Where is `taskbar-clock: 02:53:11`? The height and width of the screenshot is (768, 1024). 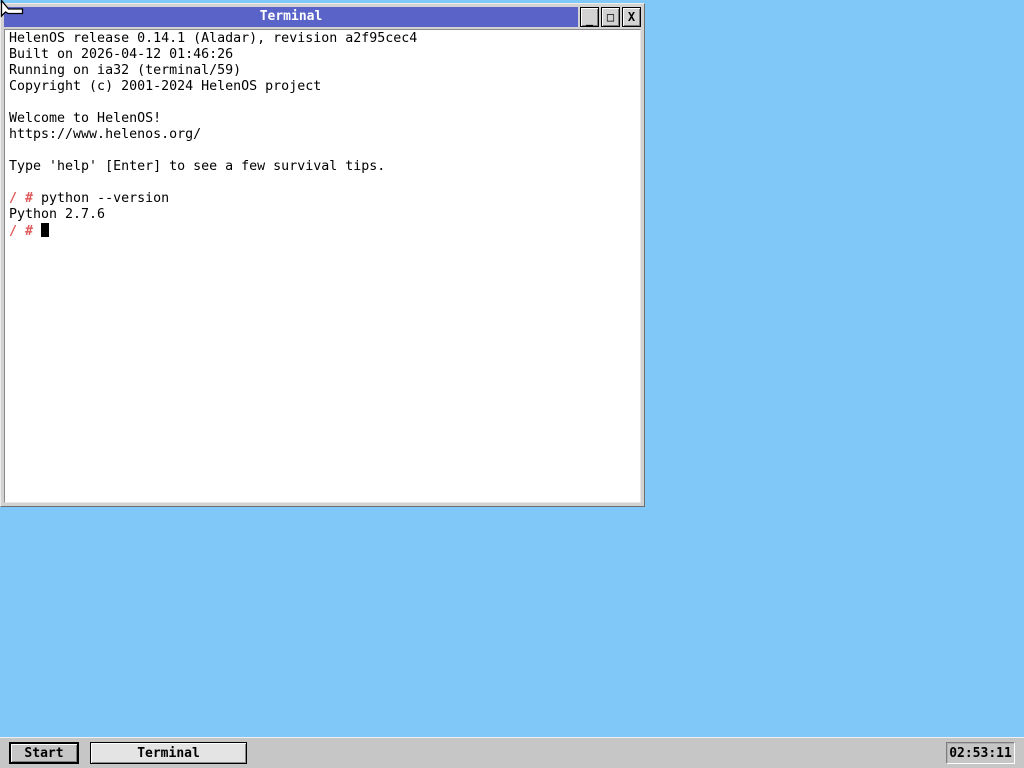
taskbar-clock: 02:53:11 is located at coordinates (980, 753).